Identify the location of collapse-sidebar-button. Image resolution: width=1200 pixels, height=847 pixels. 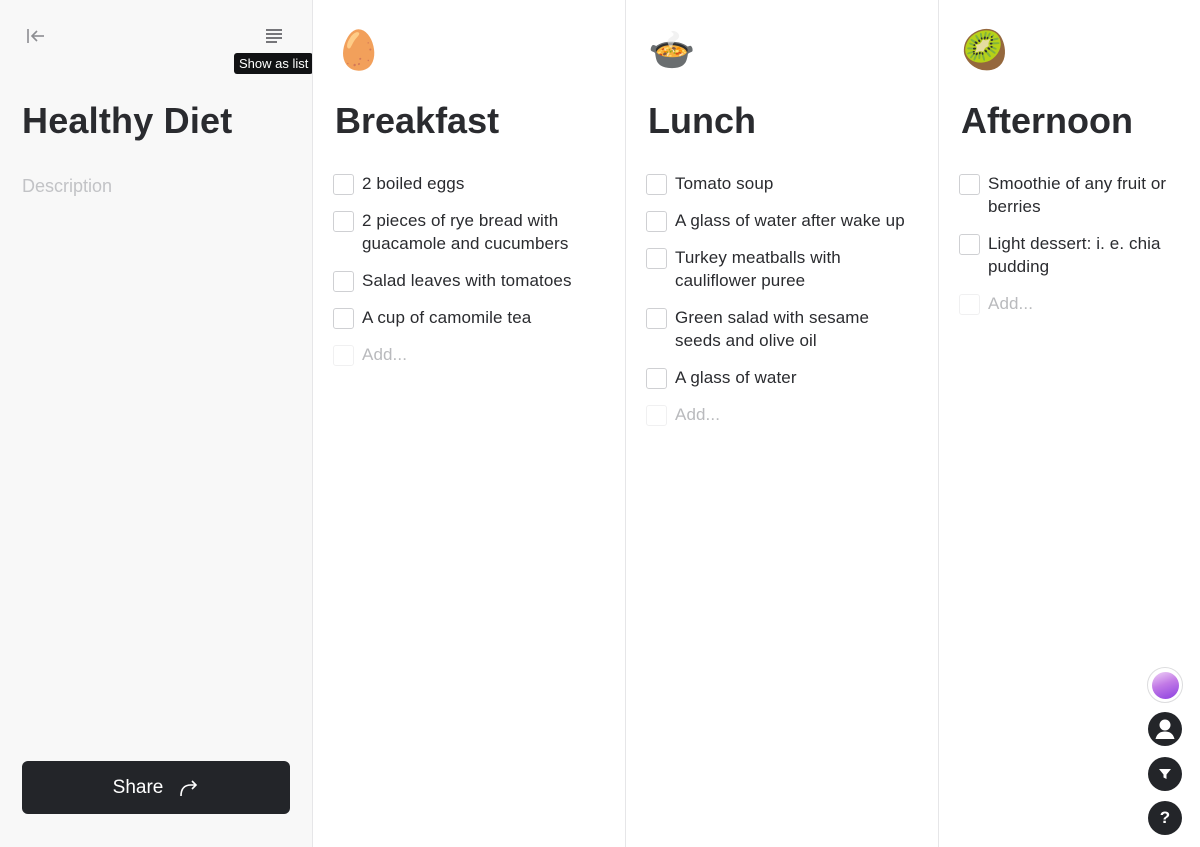
(36, 36).